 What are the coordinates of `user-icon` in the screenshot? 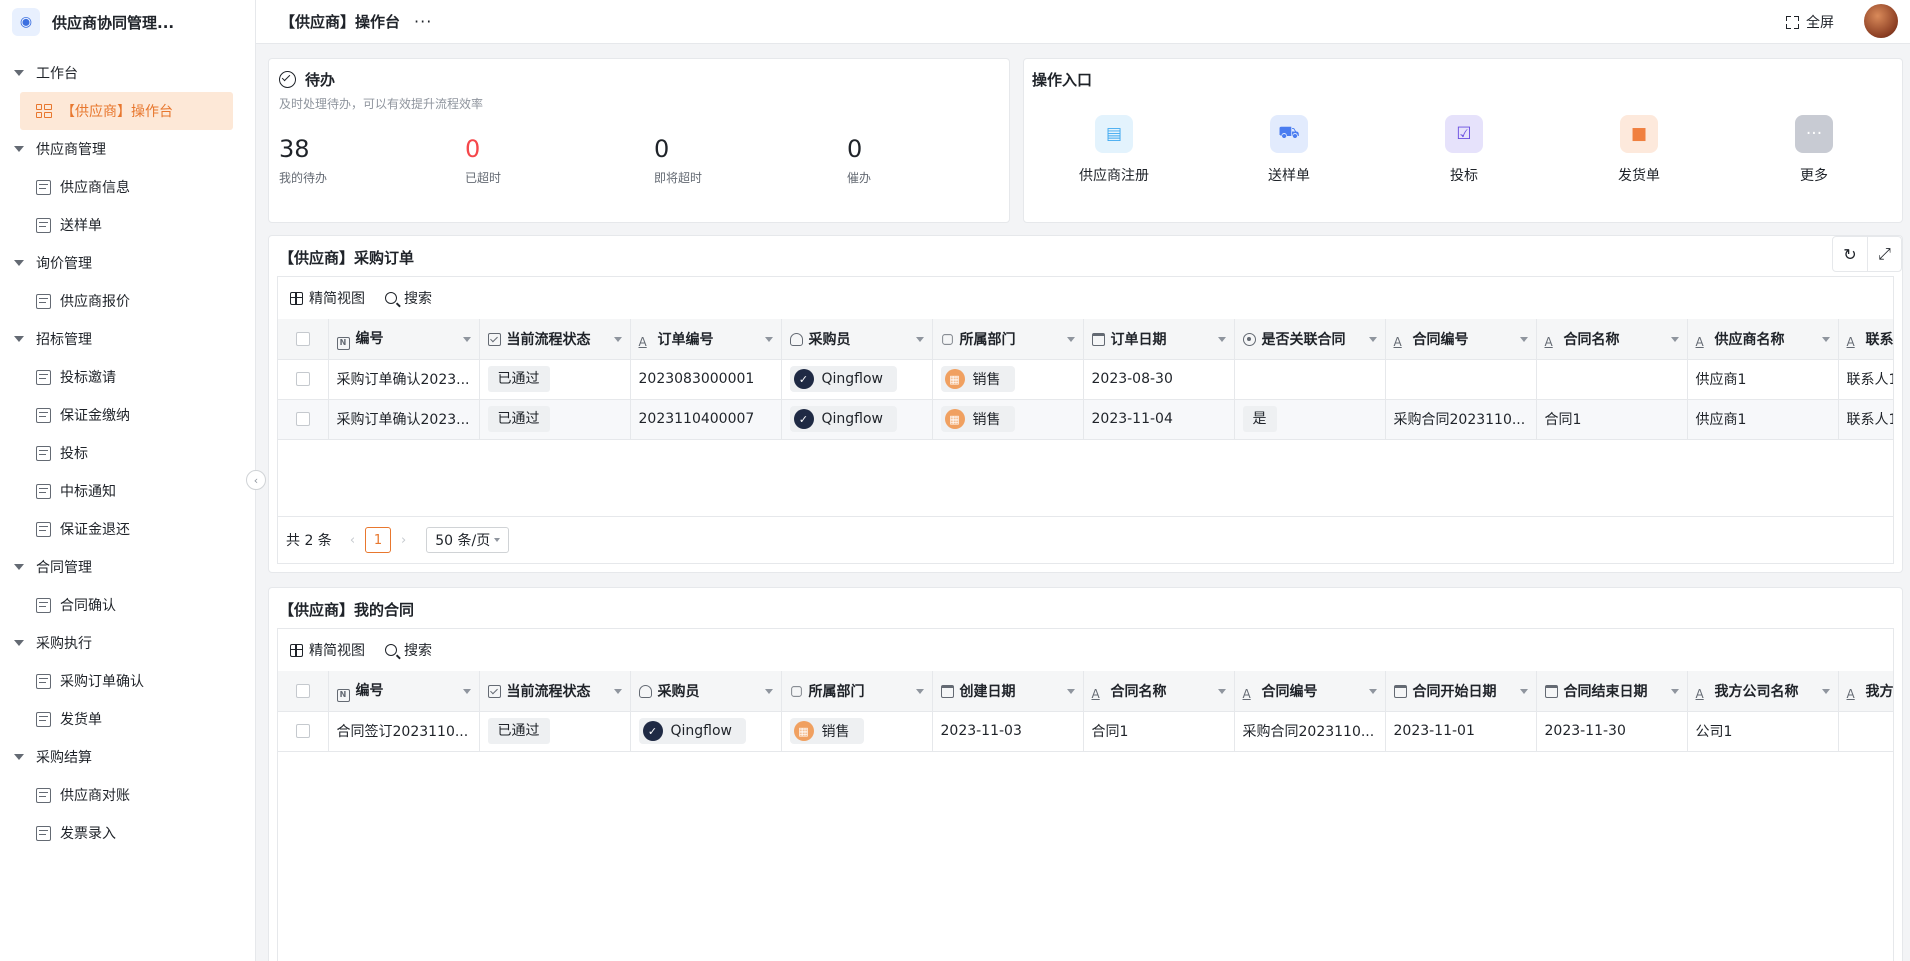 It's located at (796, 339).